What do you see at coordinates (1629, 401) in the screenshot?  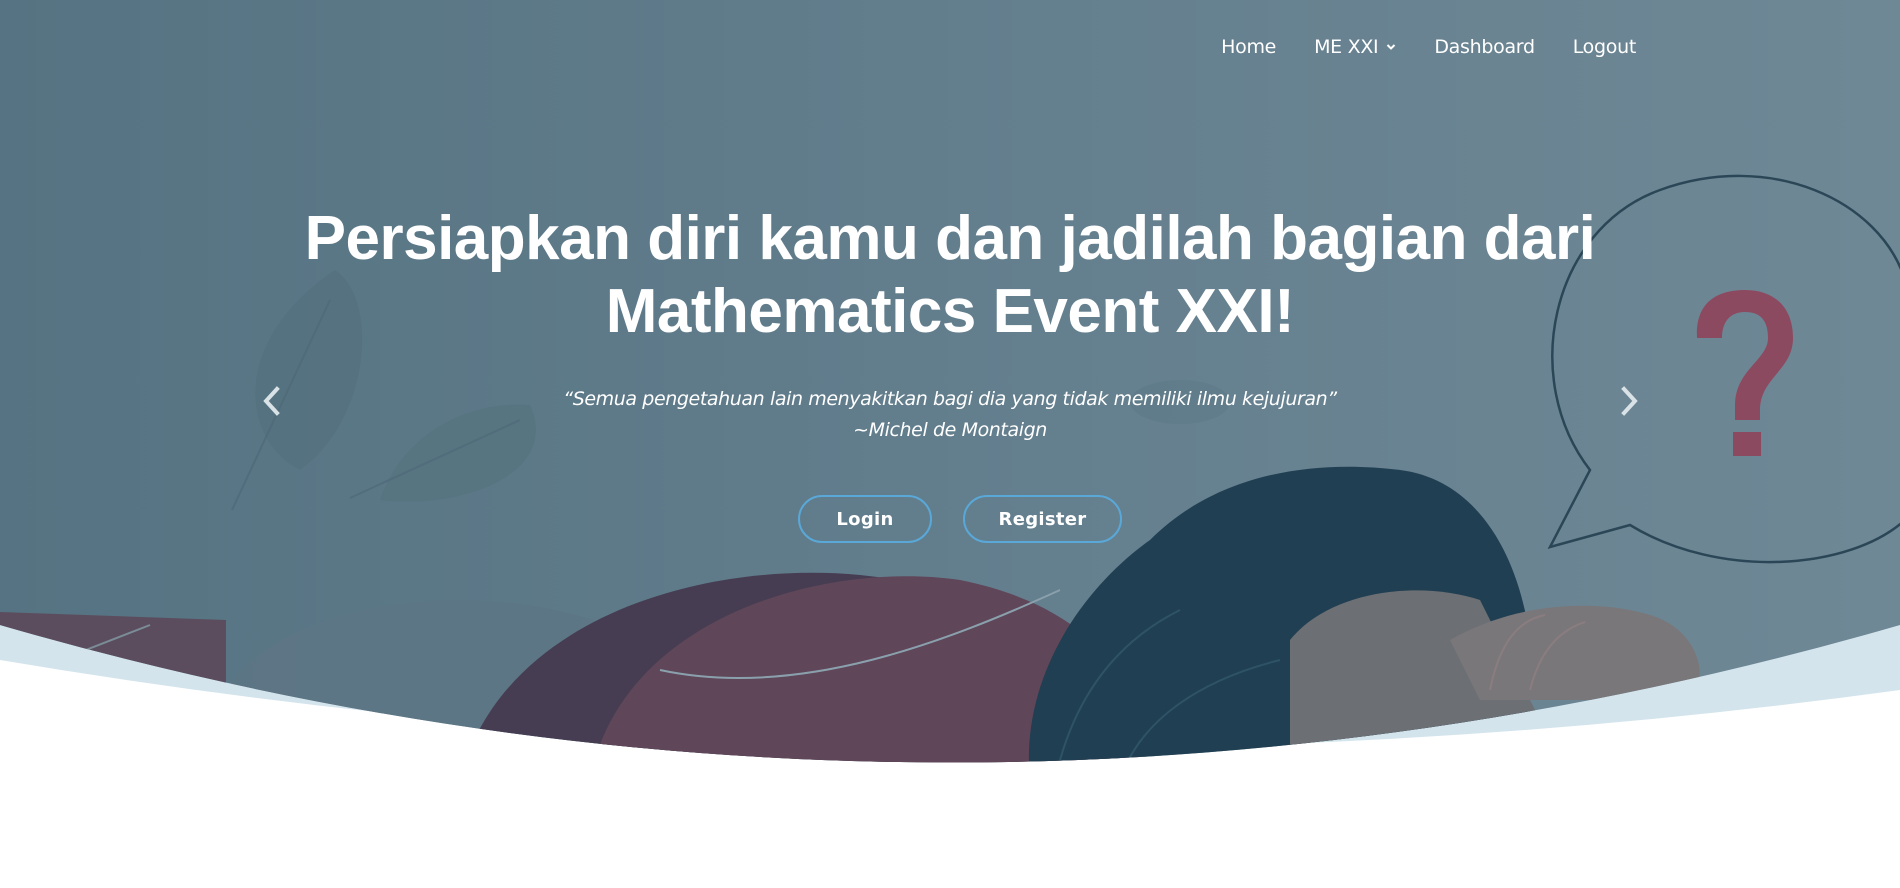 I see `chevron-right-icon` at bounding box center [1629, 401].